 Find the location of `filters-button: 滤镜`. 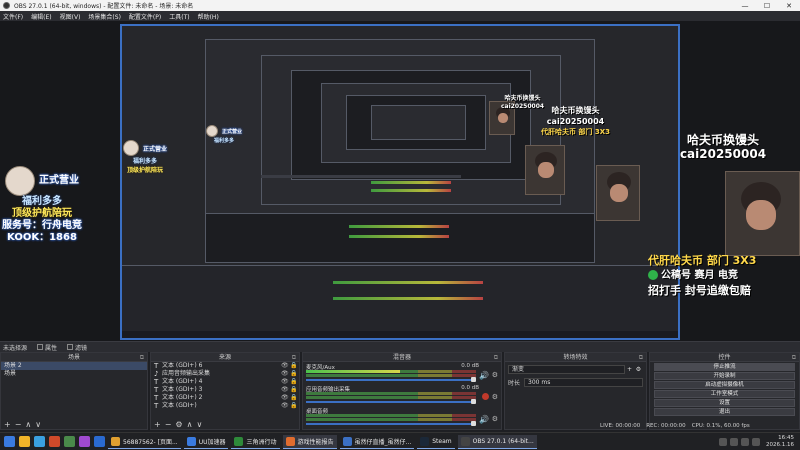

filters-button: 滤镜 is located at coordinates (77, 347).